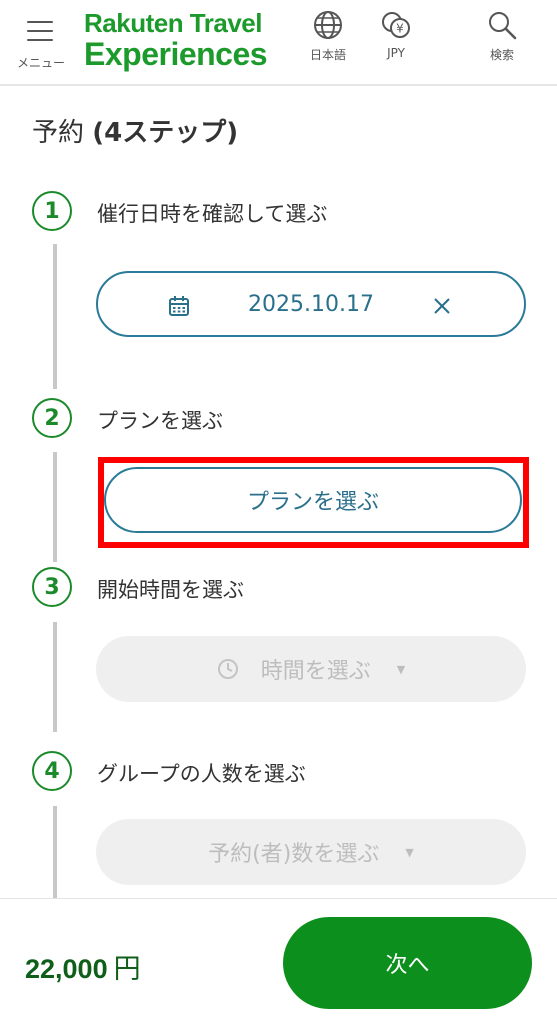  I want to click on search-label: 検索, so click(501, 55).